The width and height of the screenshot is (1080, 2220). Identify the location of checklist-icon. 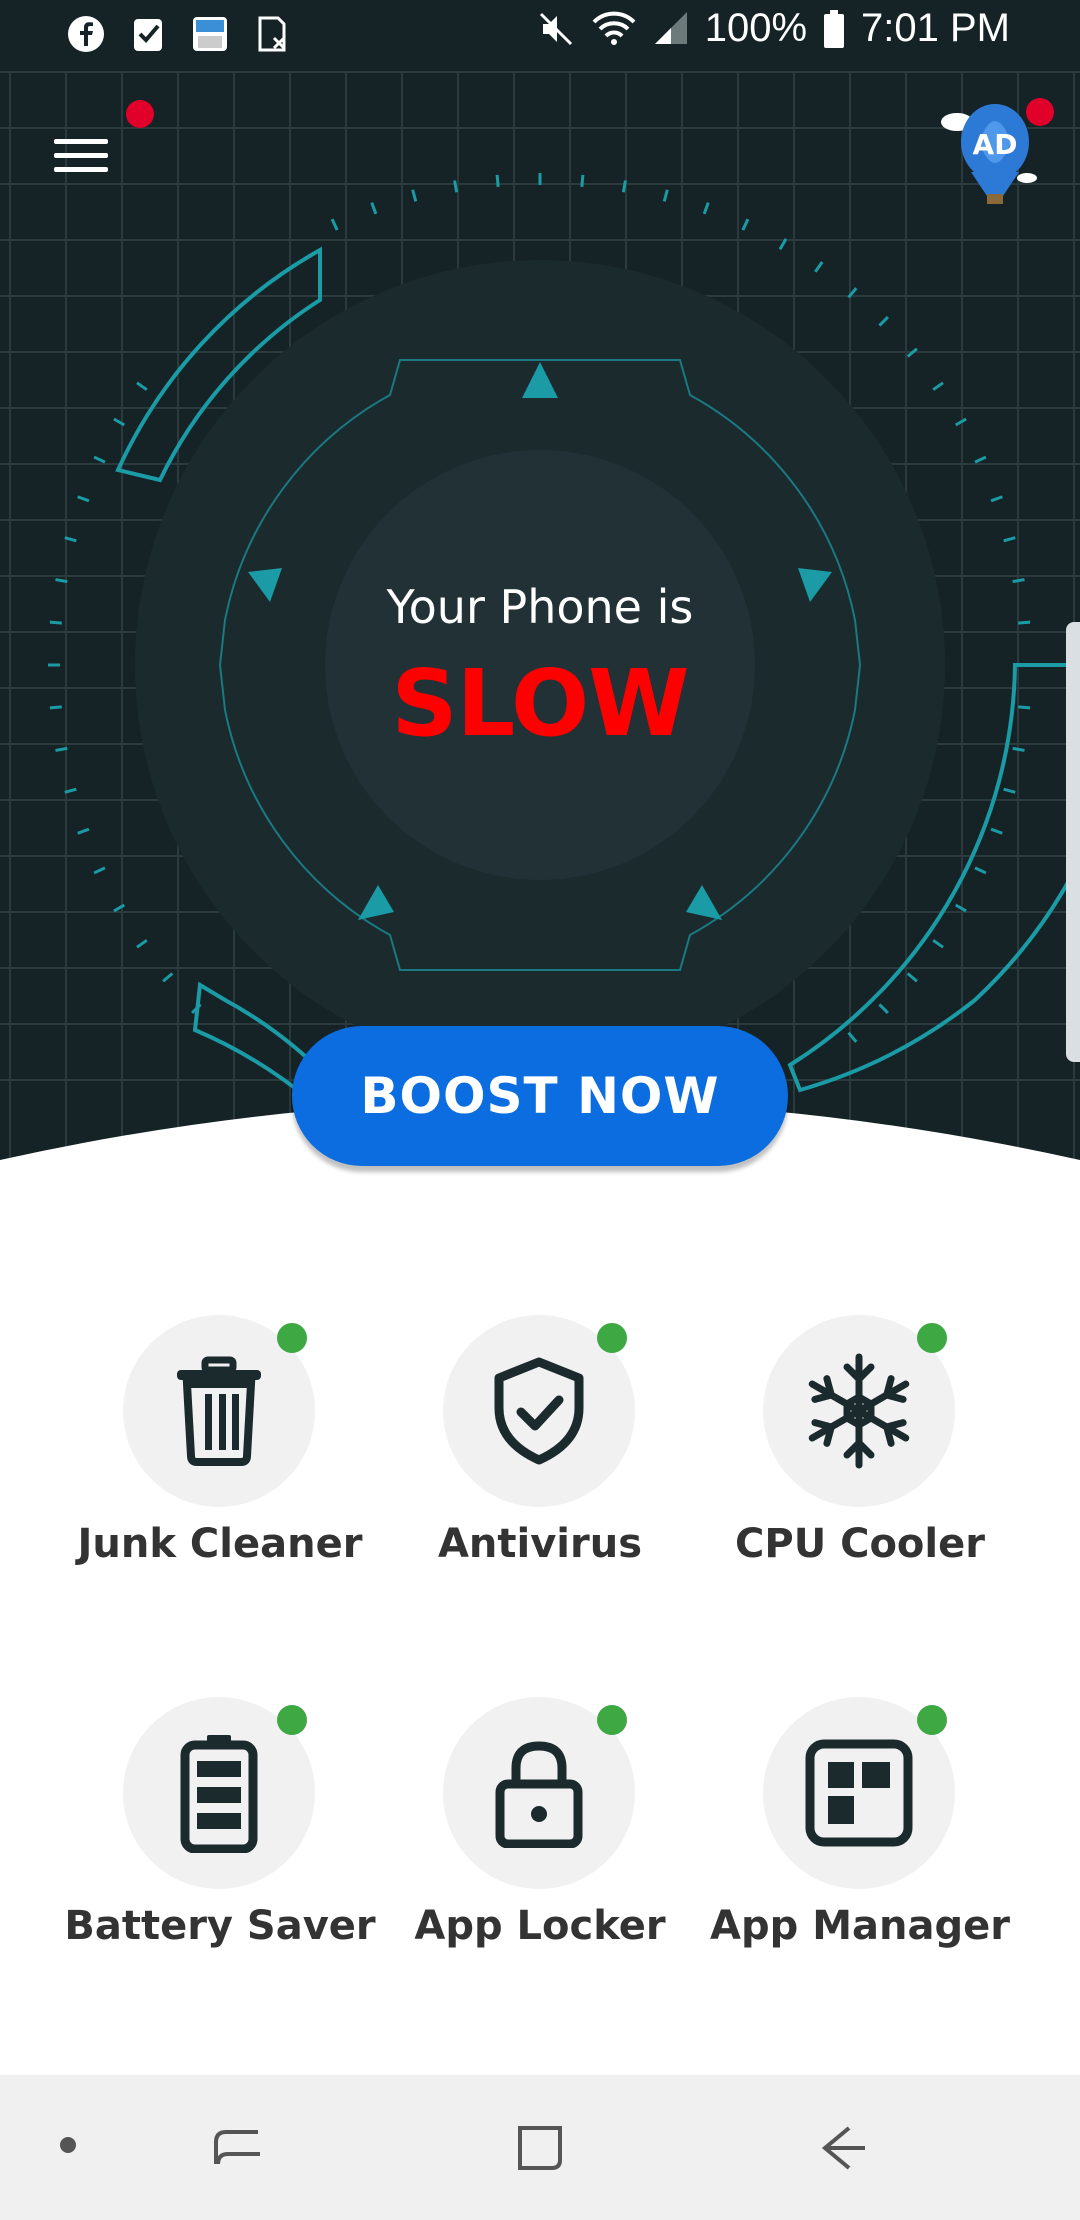
(148, 35).